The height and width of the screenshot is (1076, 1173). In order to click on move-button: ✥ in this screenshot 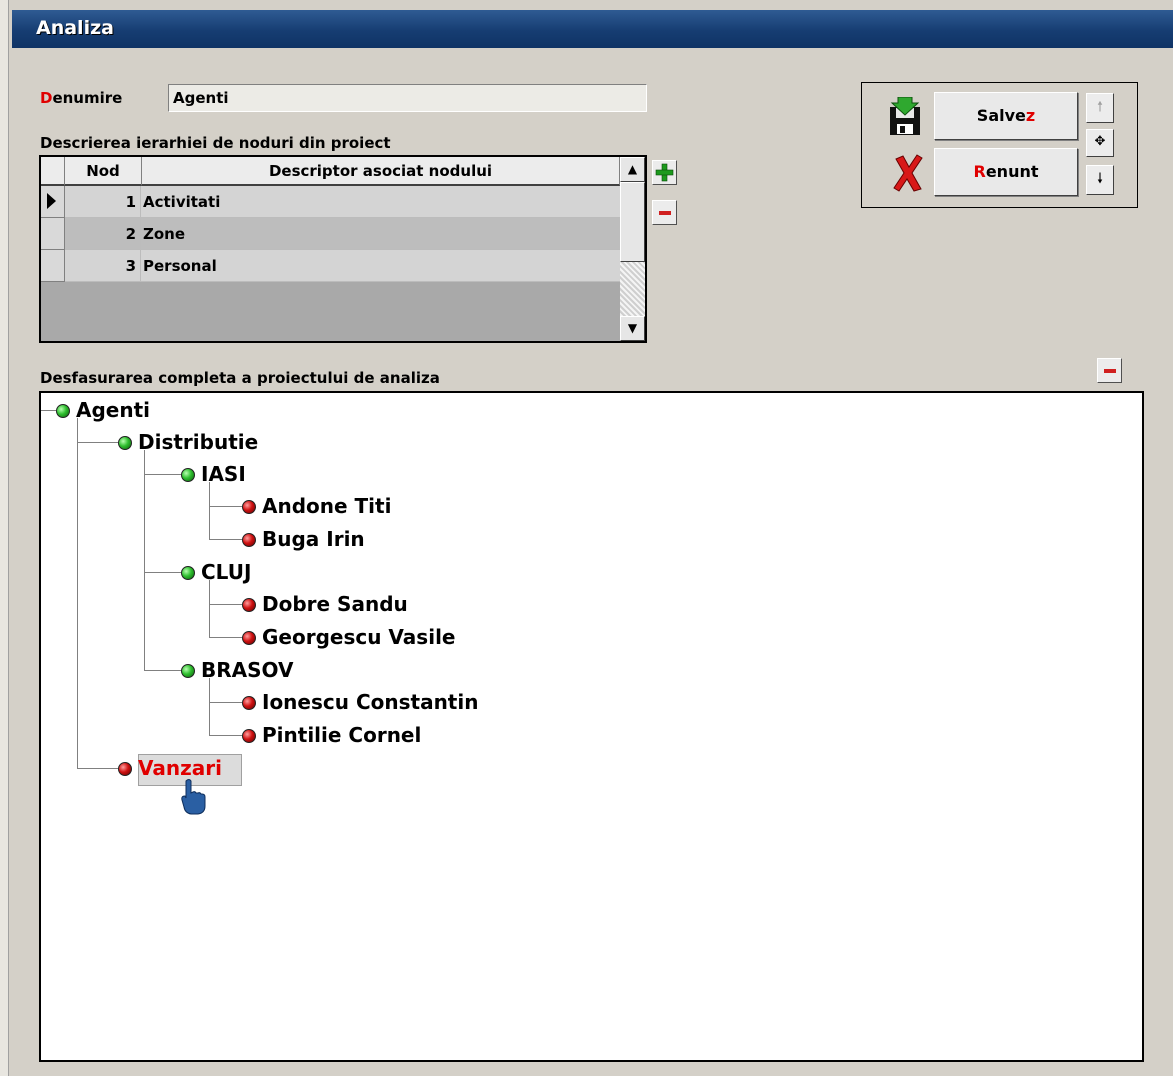, I will do `click(1100, 143)`.